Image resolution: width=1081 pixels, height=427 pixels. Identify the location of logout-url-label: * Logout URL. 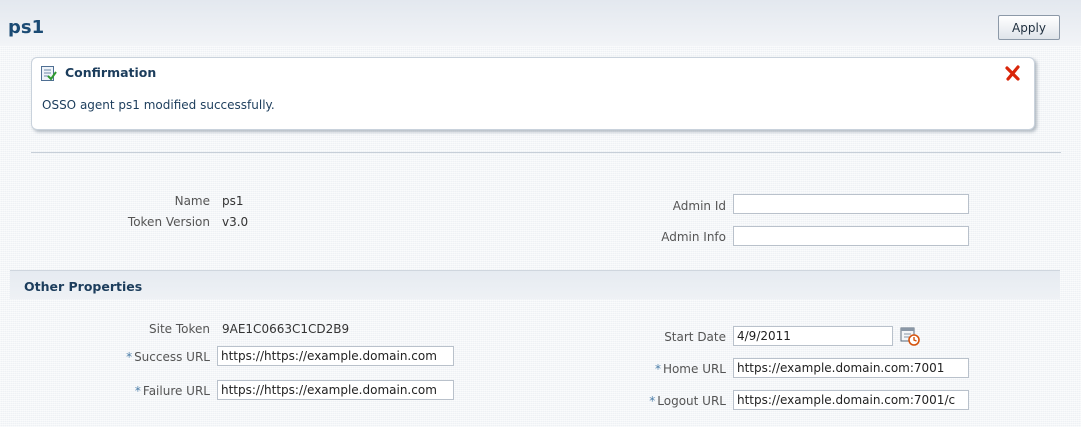
(687, 401).